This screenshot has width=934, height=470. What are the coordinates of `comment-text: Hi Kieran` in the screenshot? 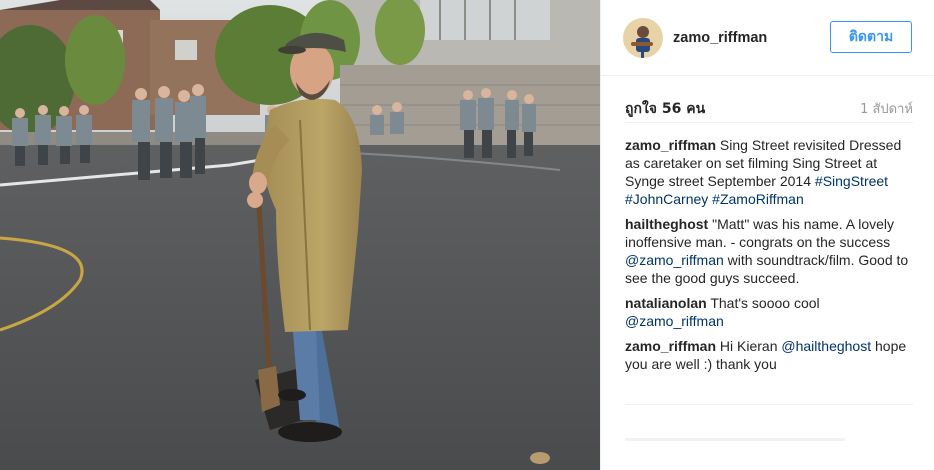 It's located at (750, 346).